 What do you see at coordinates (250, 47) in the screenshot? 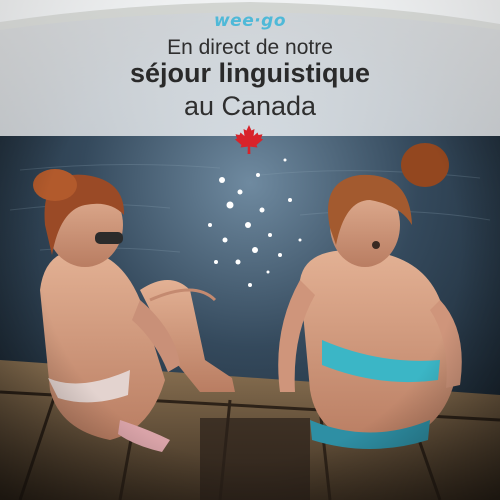
I see `headline-line-1: En direct de notre` at bounding box center [250, 47].